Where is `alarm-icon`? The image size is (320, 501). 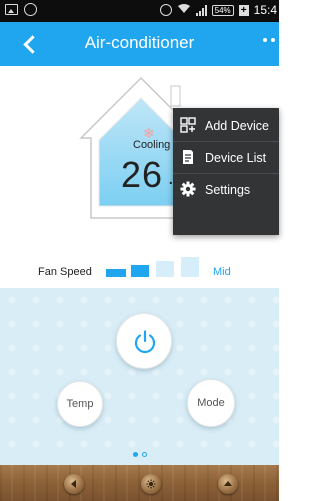
alarm-icon is located at coordinates (165, 10).